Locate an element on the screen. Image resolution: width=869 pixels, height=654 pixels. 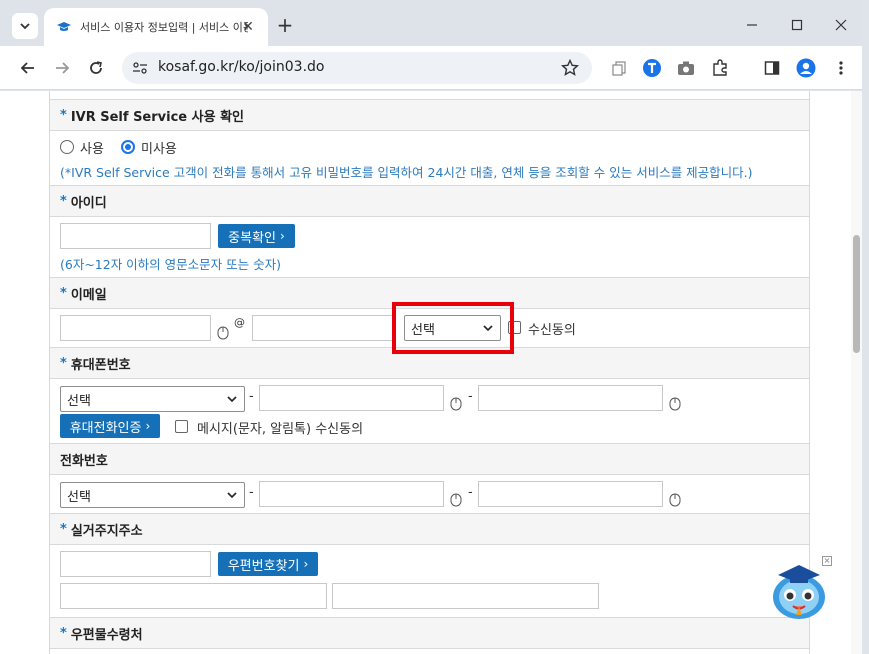
reload-icon is located at coordinates (96, 67).